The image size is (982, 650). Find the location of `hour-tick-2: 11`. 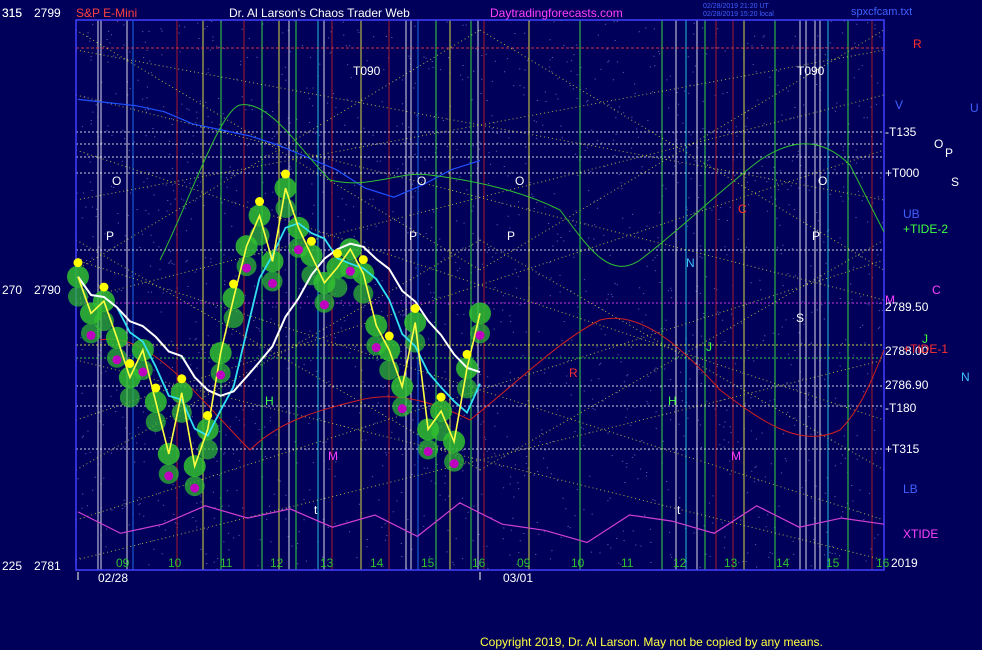

hour-tick-2: 11 is located at coordinates (226, 563).